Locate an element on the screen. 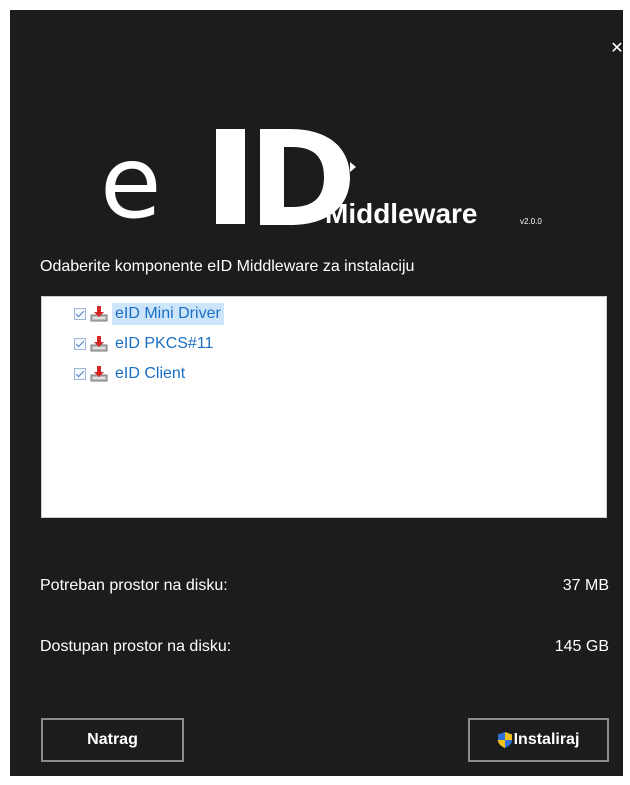 This screenshot has width=630, height=785. logo-letter-e: e is located at coordinates (131, 182).